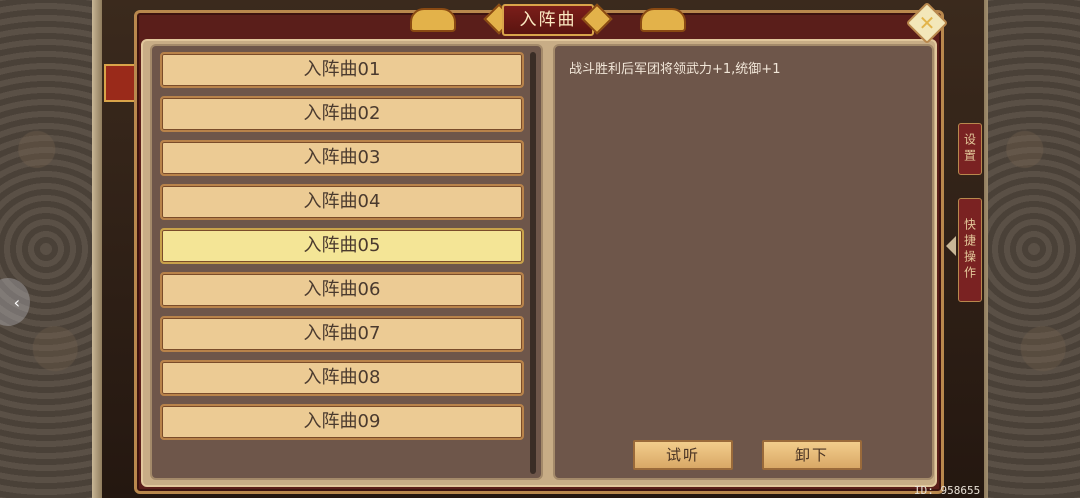 The image size is (1080, 498). Describe the element at coordinates (342, 334) in the screenshot. I see `song-item-07: 入阵曲07` at that location.